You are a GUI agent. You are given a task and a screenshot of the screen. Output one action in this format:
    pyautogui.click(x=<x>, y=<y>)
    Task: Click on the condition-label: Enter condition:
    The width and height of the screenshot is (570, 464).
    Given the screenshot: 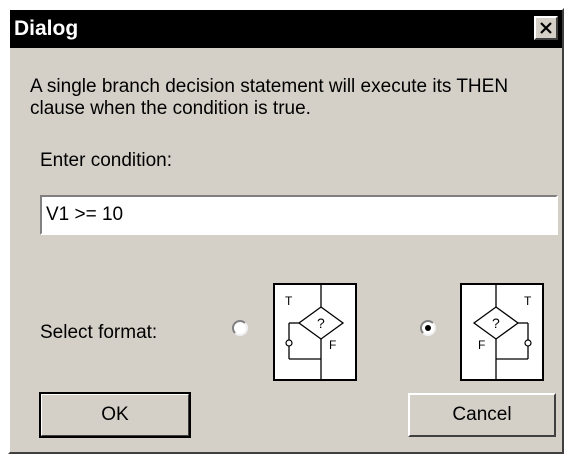 What is the action you would take?
    pyautogui.click(x=106, y=160)
    